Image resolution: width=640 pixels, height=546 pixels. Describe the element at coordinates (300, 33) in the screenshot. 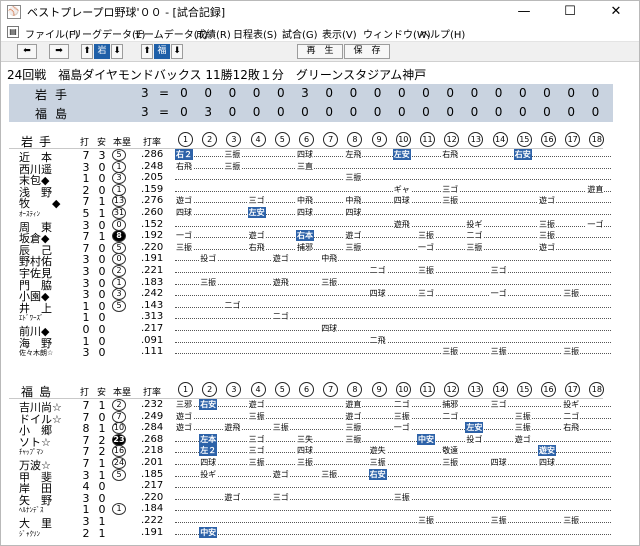

I see `menu-game: 試合(G)` at that location.